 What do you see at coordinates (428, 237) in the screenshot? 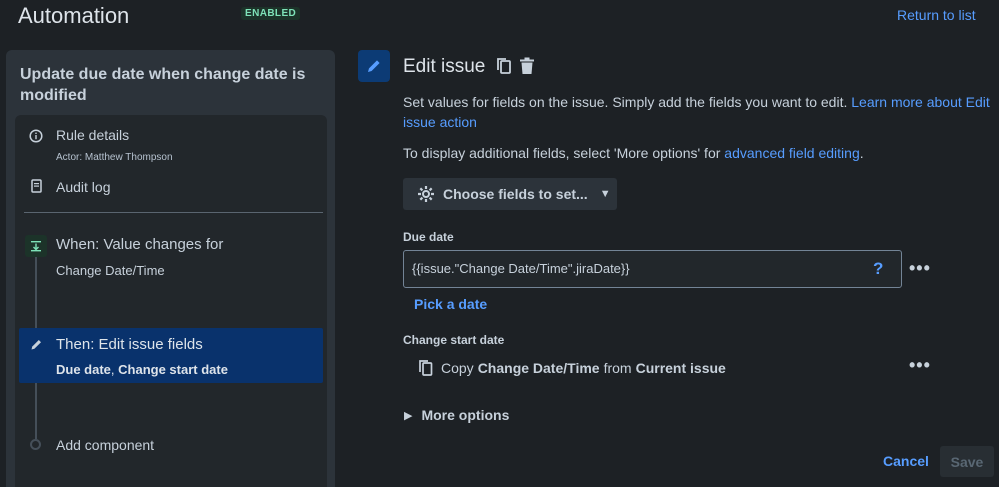
I see `due-date-label: Due date` at bounding box center [428, 237].